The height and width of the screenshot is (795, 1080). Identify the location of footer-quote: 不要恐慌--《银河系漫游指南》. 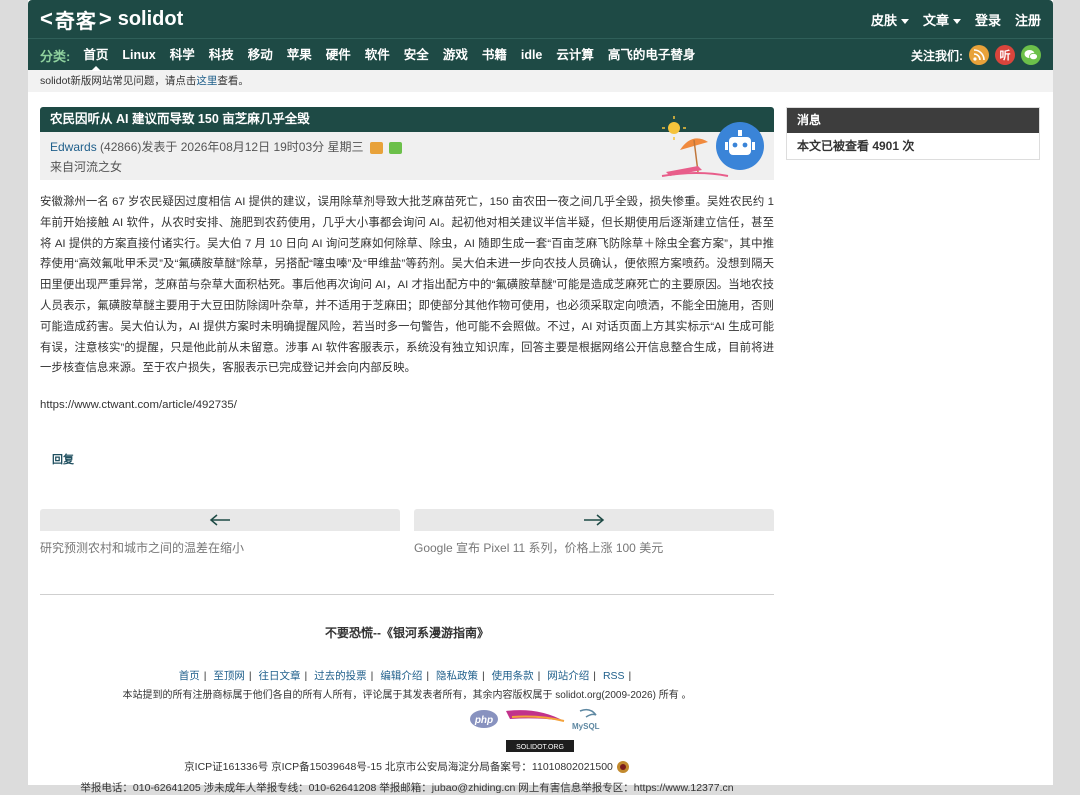
(407, 633).